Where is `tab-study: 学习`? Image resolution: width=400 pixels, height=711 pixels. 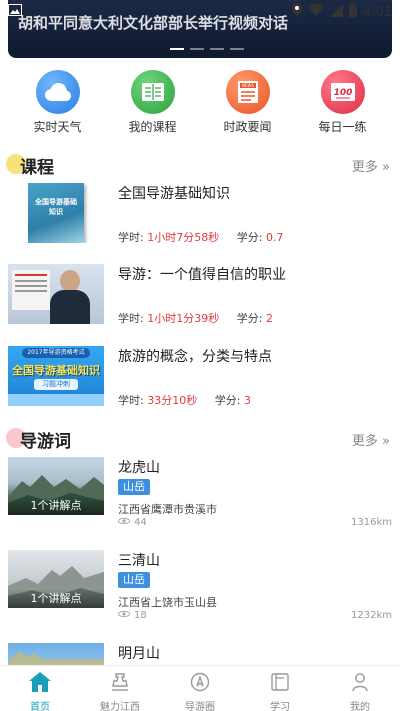 tab-study: 学习 is located at coordinates (280, 688).